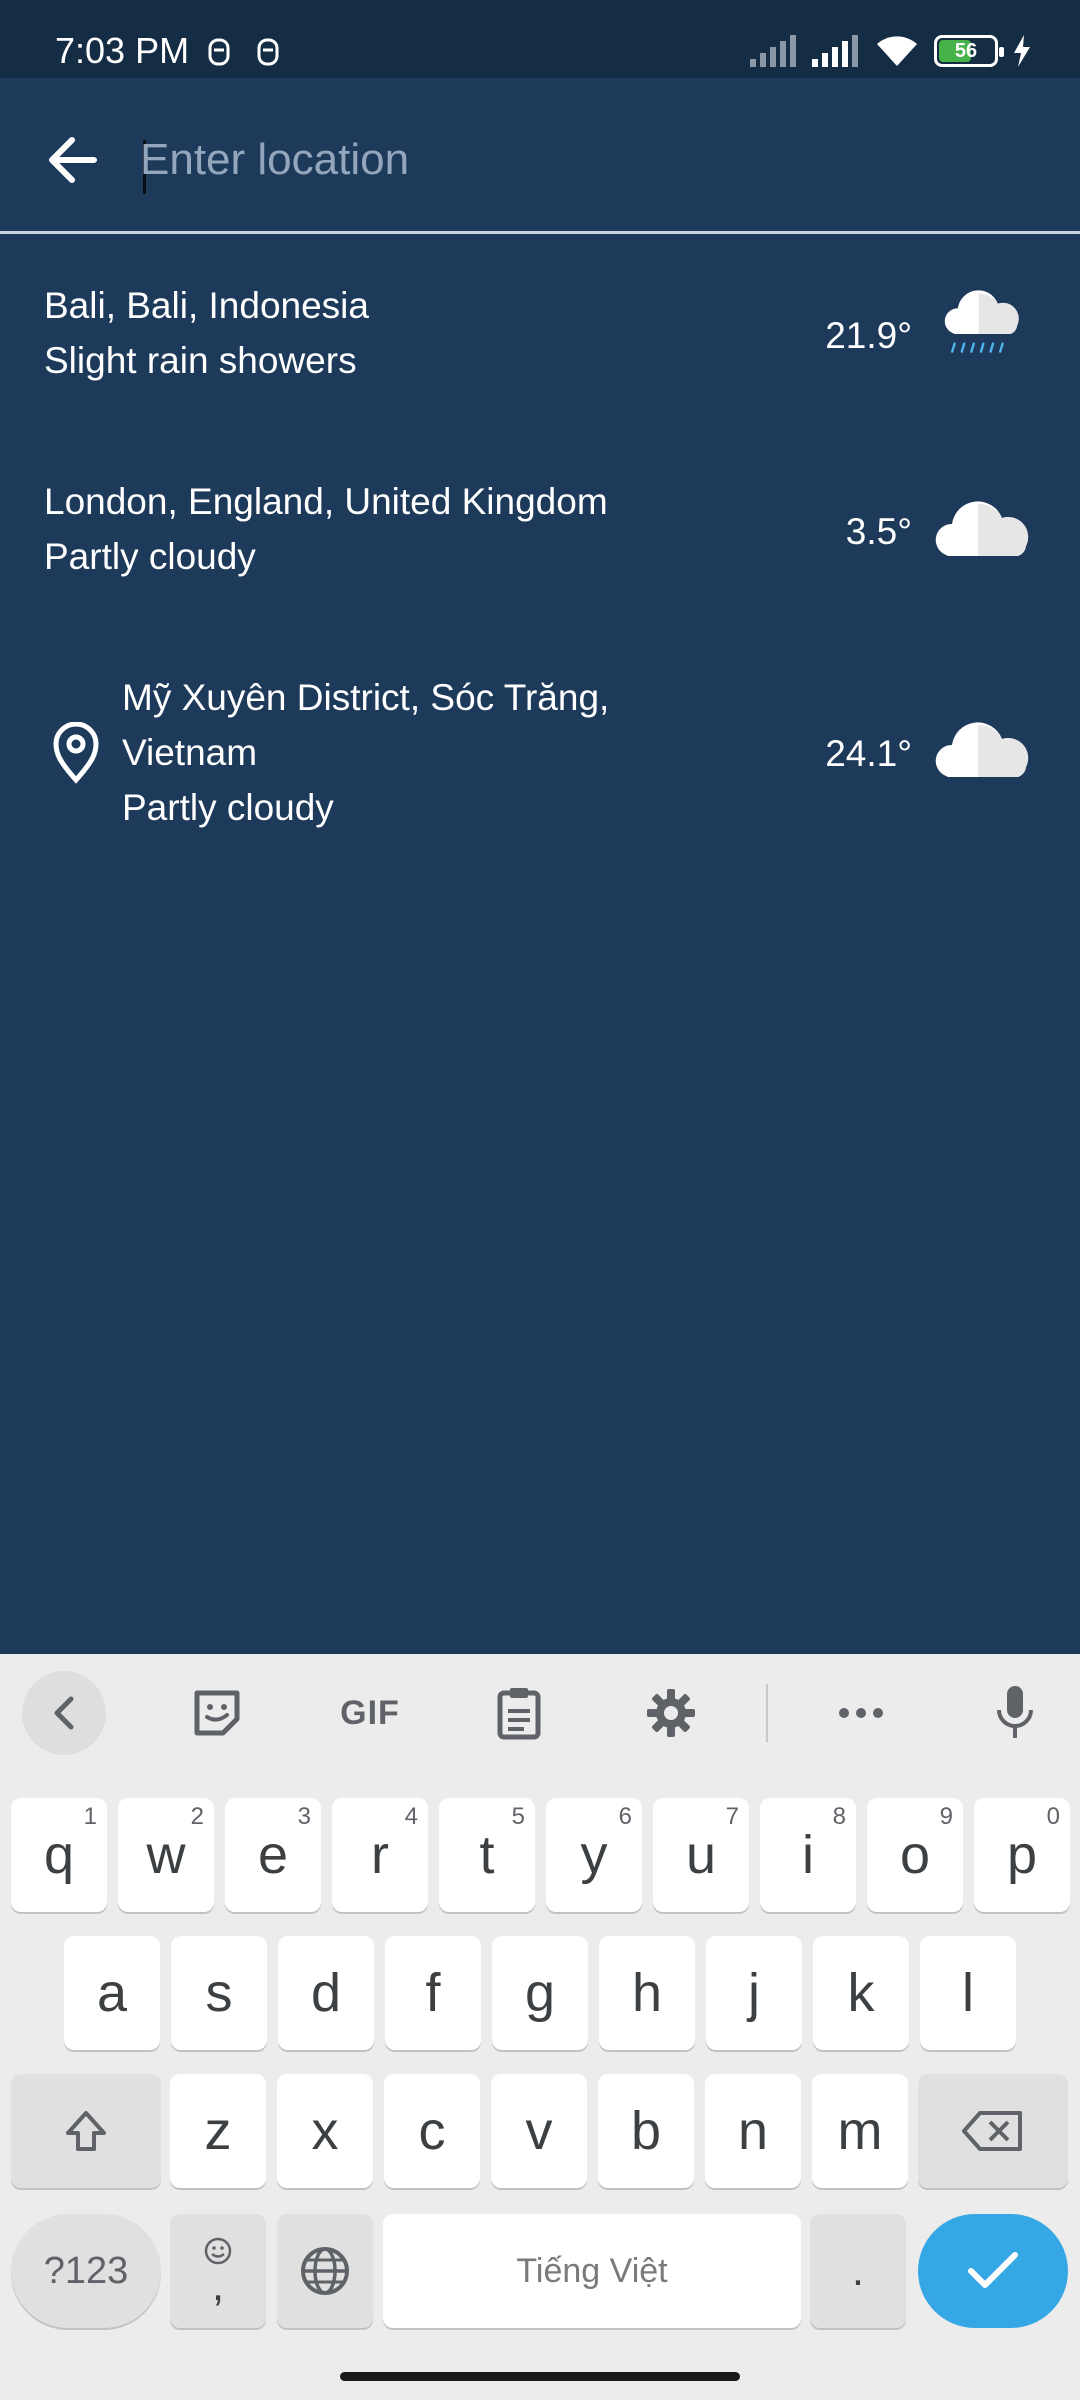 This screenshot has width=1080, height=2400. What do you see at coordinates (519, 1713) in the screenshot?
I see `clipboard-icon` at bounding box center [519, 1713].